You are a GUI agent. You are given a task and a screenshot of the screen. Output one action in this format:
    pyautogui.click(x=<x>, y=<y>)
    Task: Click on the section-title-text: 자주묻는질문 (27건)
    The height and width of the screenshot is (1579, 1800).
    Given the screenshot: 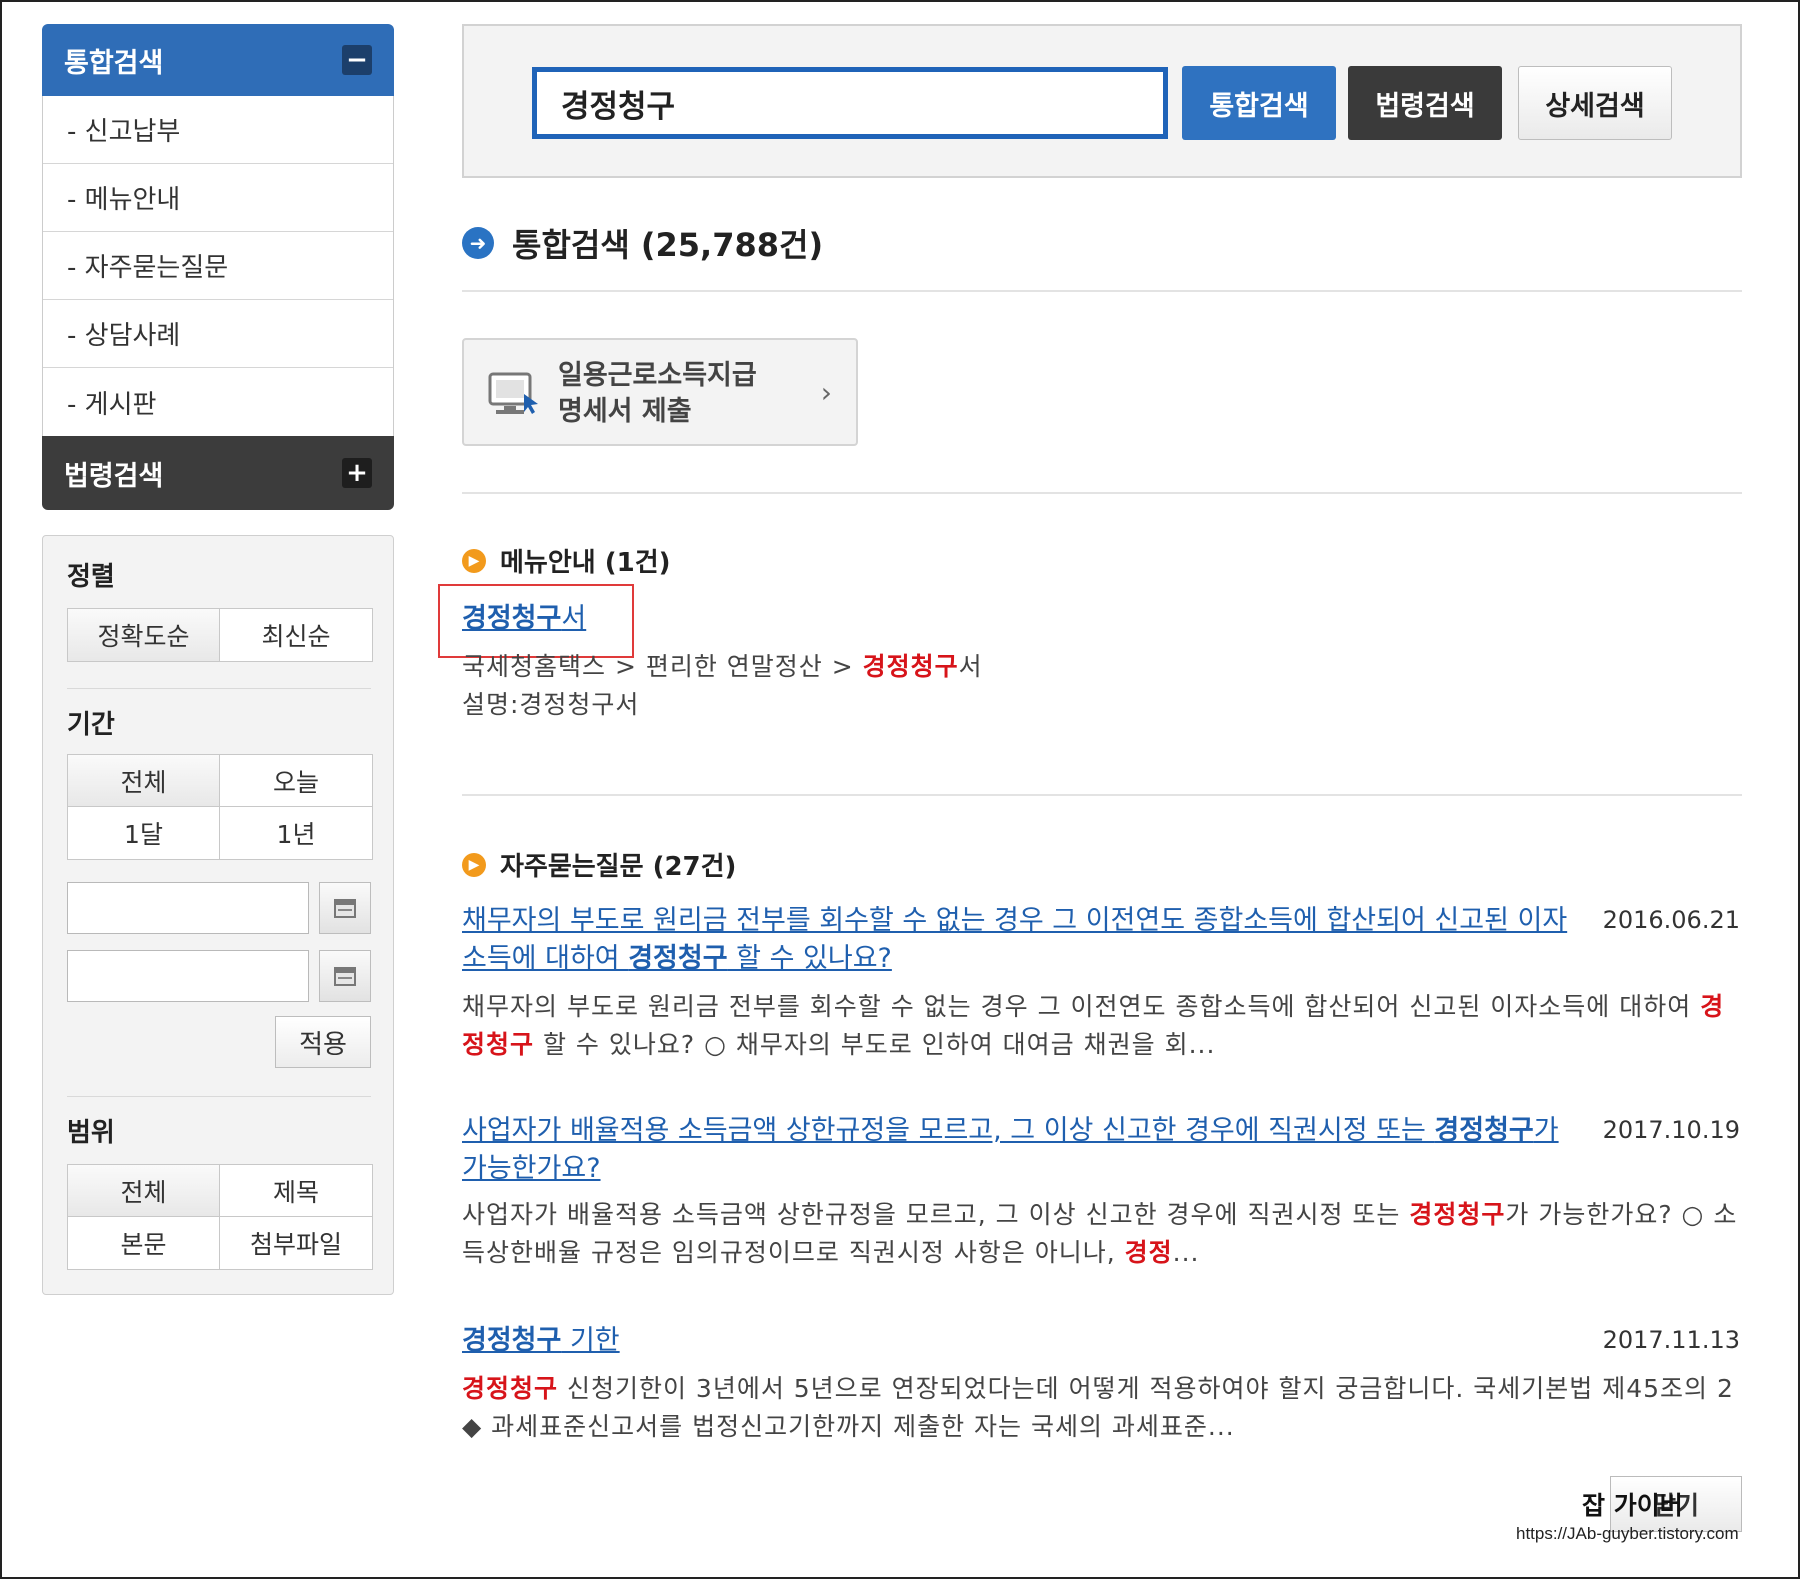 What is the action you would take?
    pyautogui.click(x=618, y=867)
    